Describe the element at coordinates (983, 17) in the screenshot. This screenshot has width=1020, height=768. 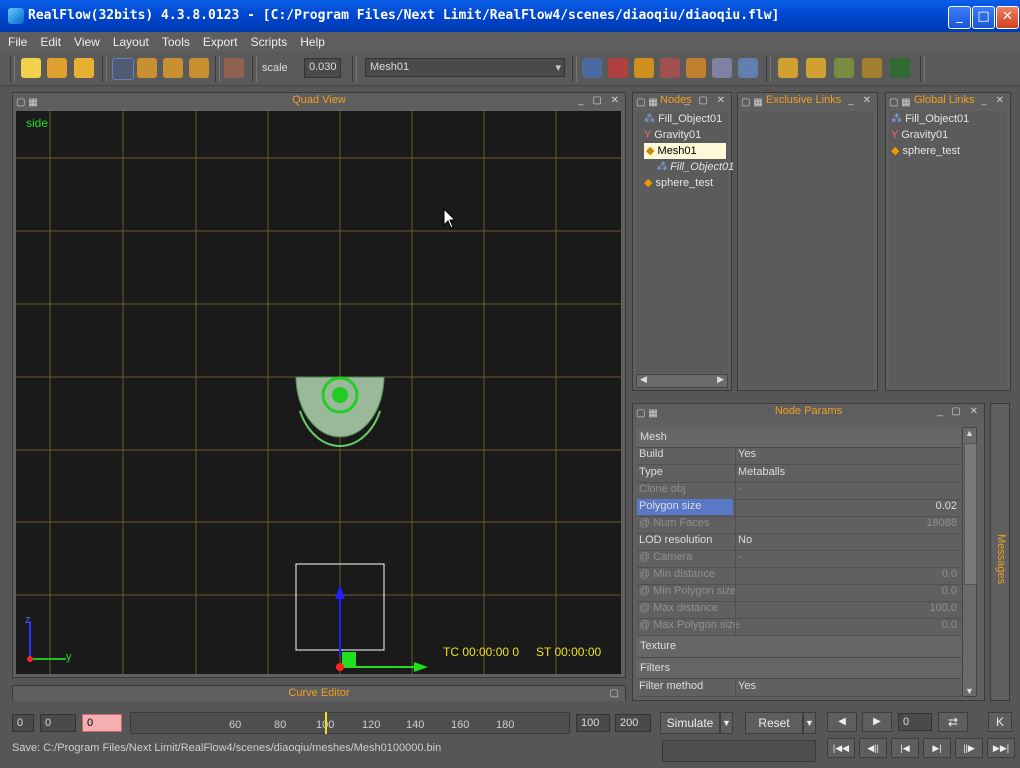
I see `maximize-button: □` at that location.